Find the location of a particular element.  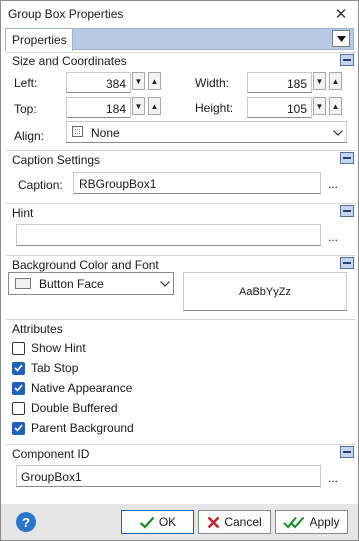

width-input: 185 is located at coordinates (279, 82).